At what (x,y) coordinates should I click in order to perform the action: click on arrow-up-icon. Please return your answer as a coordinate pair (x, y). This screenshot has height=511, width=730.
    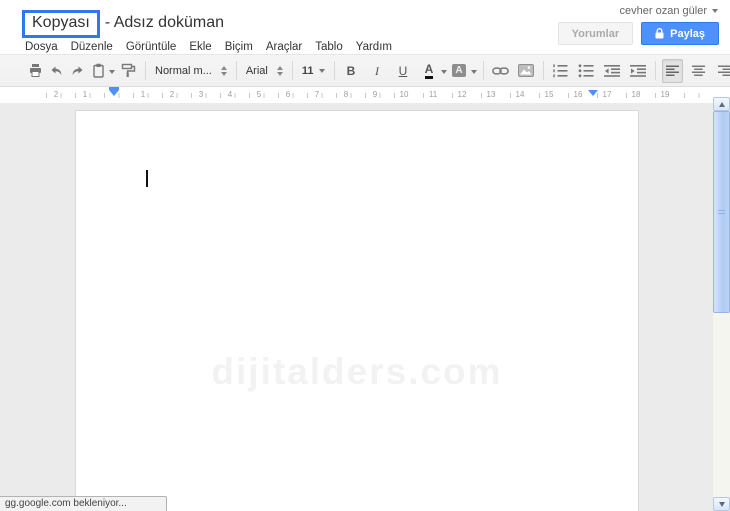
    Looking at the image, I should click on (721, 104).